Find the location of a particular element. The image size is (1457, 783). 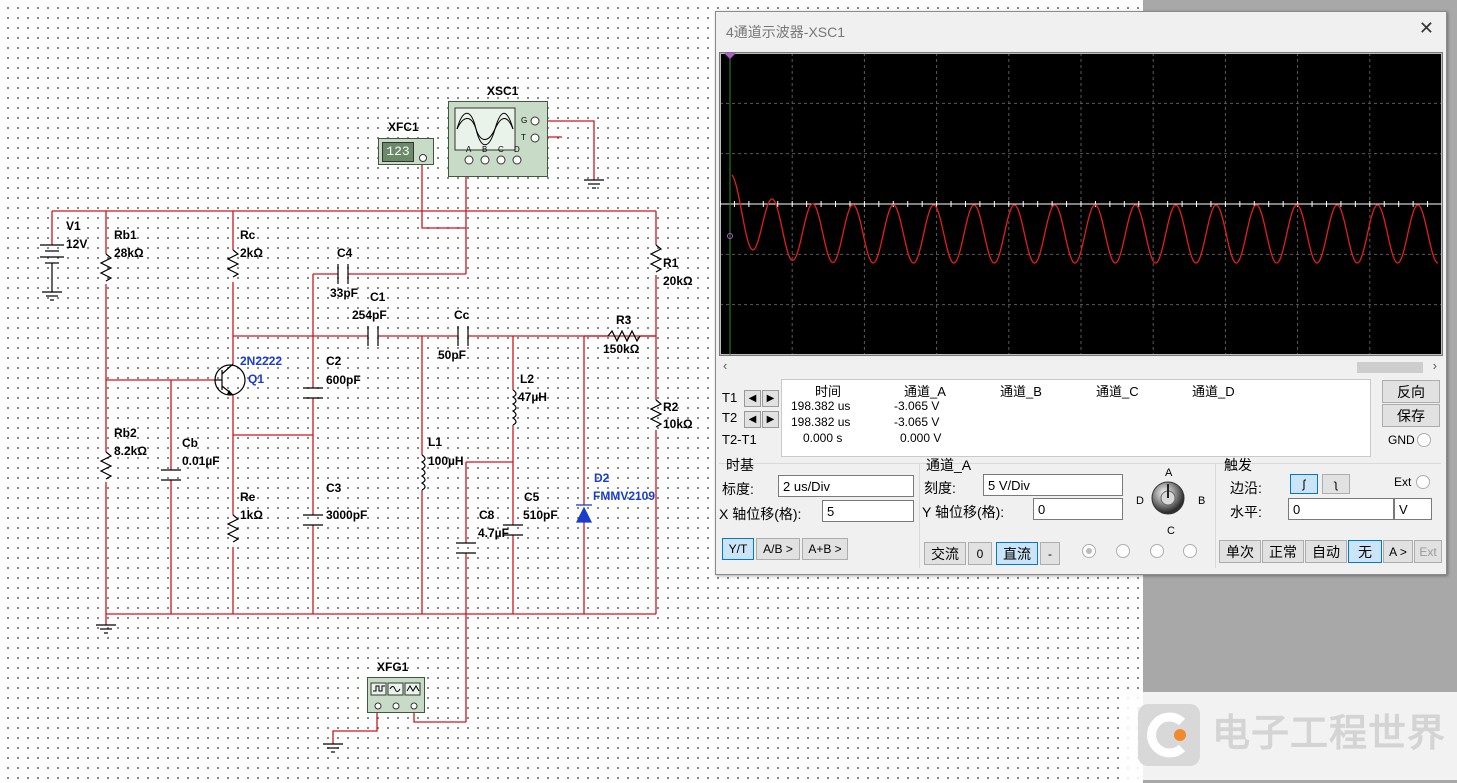

t2-right-arrow-icon: ▶ is located at coordinates (770, 419).